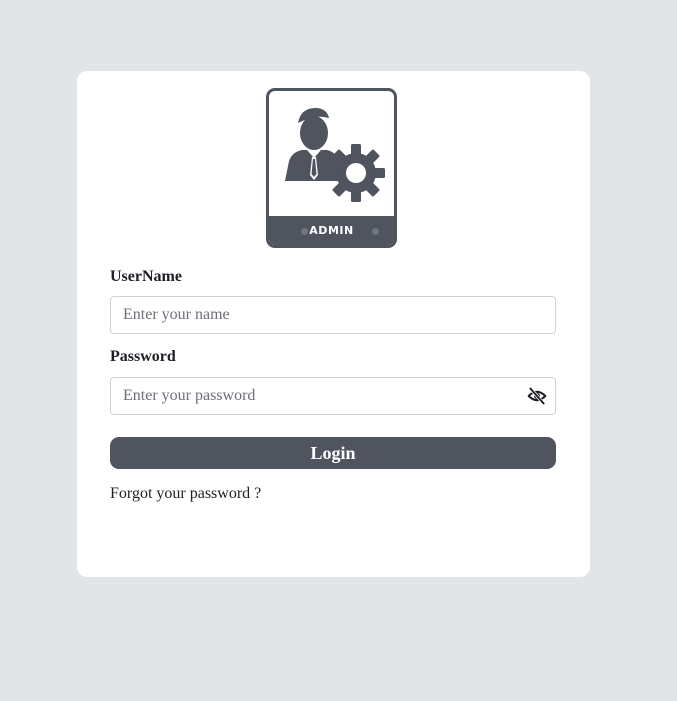 The image size is (677, 701). What do you see at coordinates (335, 154) in the screenshot?
I see `admin-user-gear-icon` at bounding box center [335, 154].